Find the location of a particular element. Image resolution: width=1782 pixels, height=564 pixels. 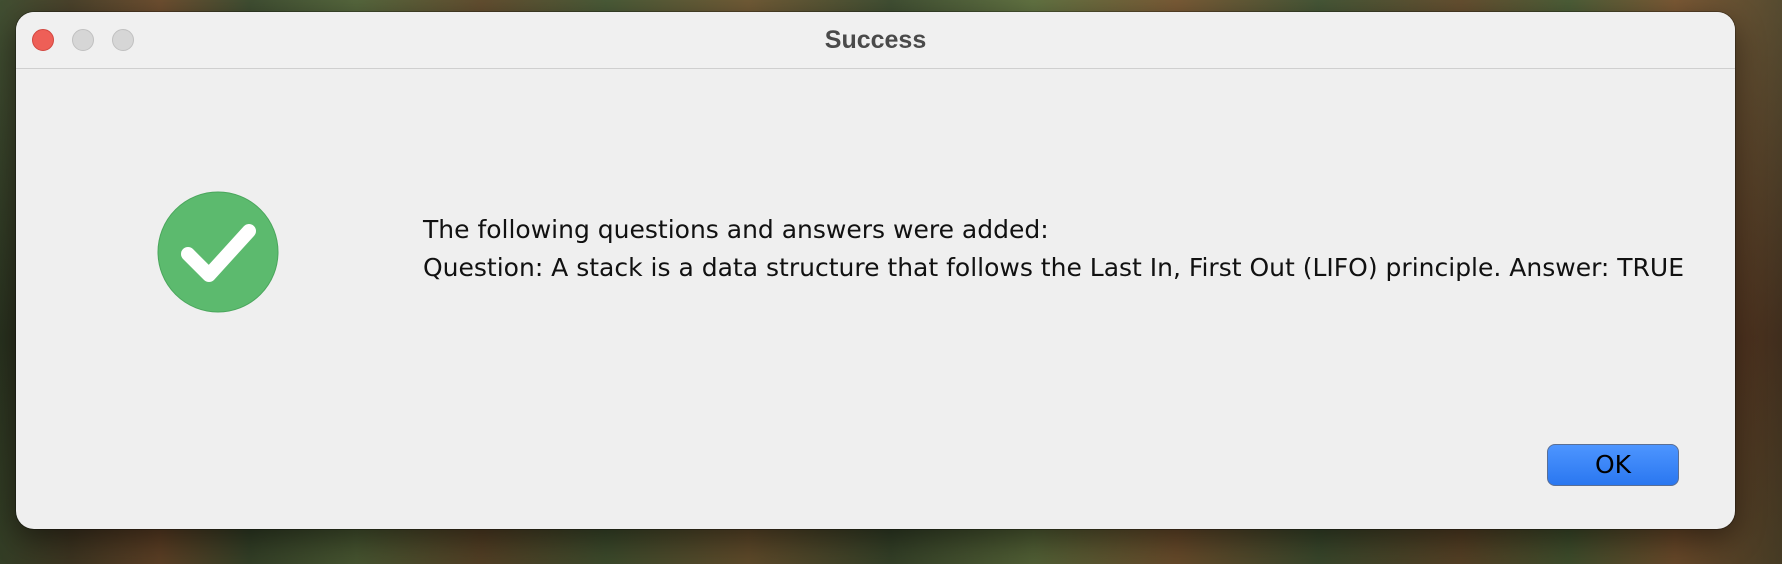

title-bar: Success is located at coordinates (875, 40).